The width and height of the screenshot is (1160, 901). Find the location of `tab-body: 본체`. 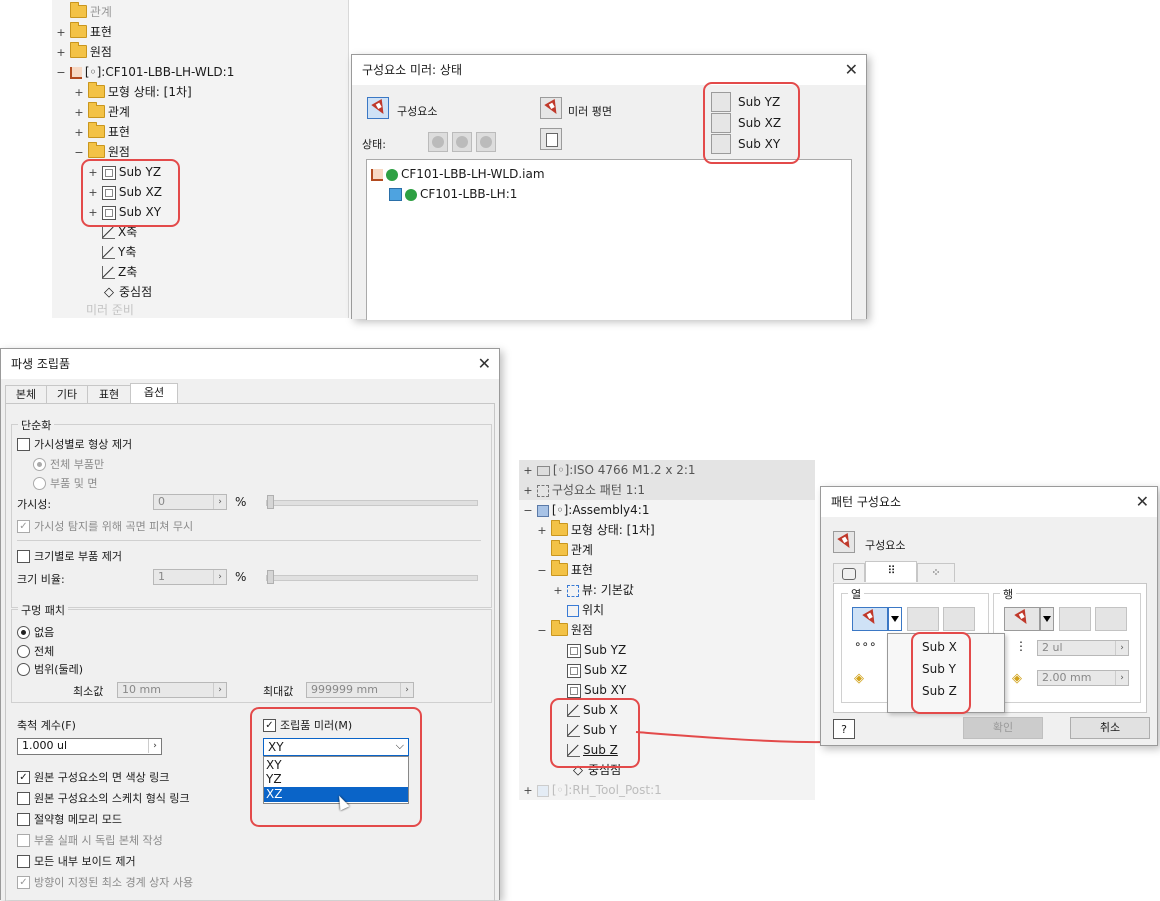

tab-body: 본체 is located at coordinates (26, 394).